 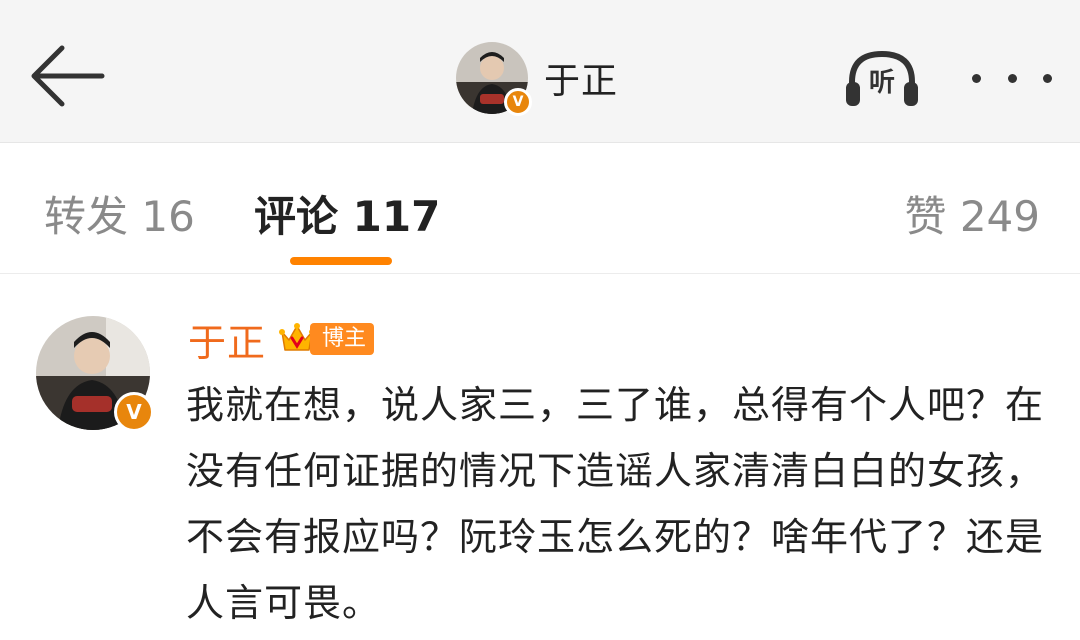 I want to click on comment-header: 于正 博主, so click(x=281, y=339).